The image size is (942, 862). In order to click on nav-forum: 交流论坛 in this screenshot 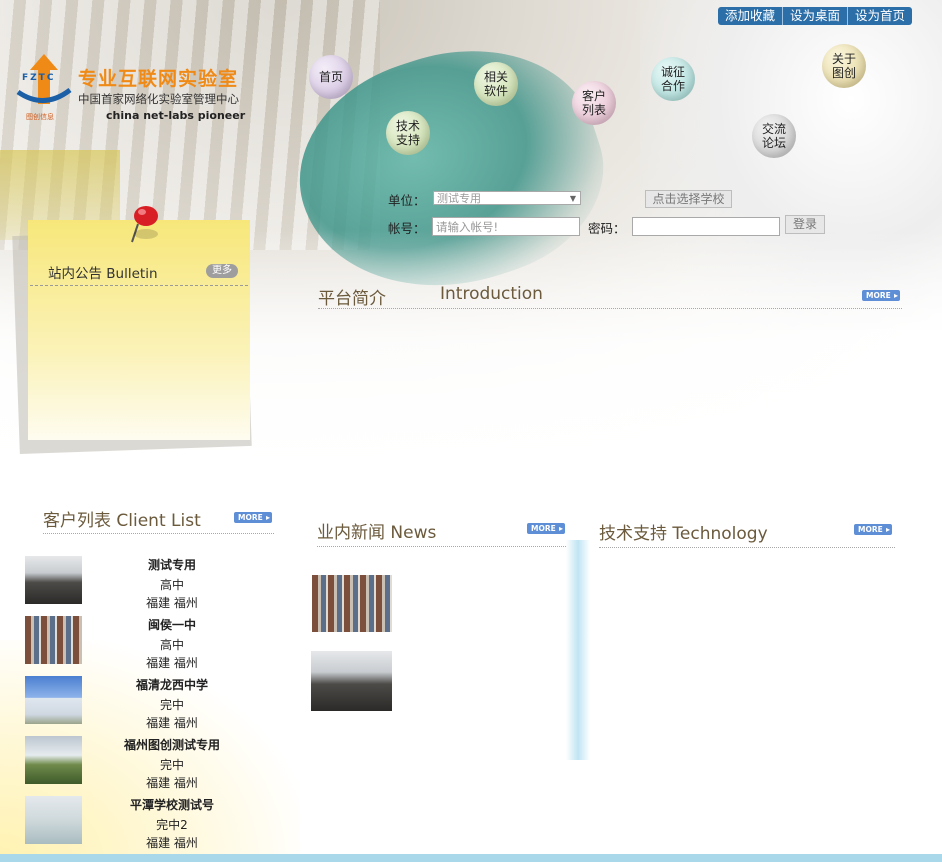, I will do `click(774, 136)`.